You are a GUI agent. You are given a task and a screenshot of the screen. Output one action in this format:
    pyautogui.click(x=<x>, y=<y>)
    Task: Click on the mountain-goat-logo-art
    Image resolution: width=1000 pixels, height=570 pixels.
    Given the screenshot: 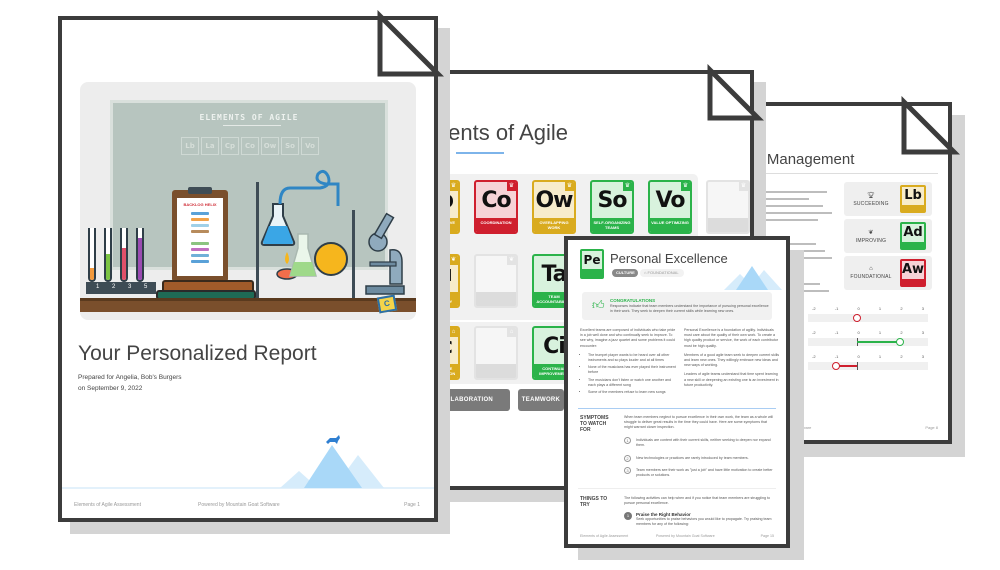 What is the action you would take?
    pyautogui.click(x=248, y=462)
    